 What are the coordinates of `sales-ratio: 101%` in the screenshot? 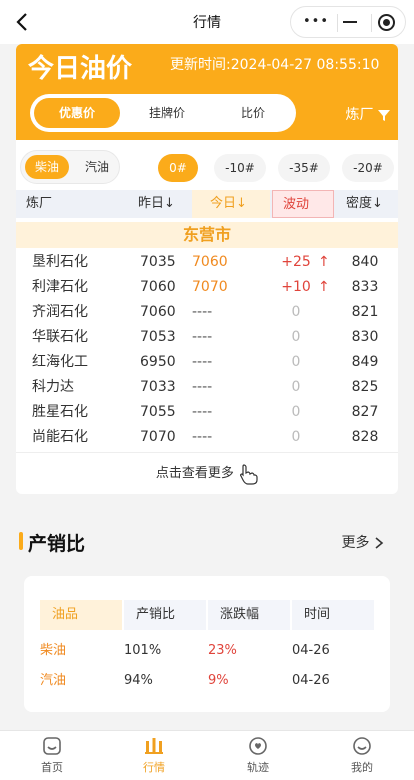 It's located at (143, 650).